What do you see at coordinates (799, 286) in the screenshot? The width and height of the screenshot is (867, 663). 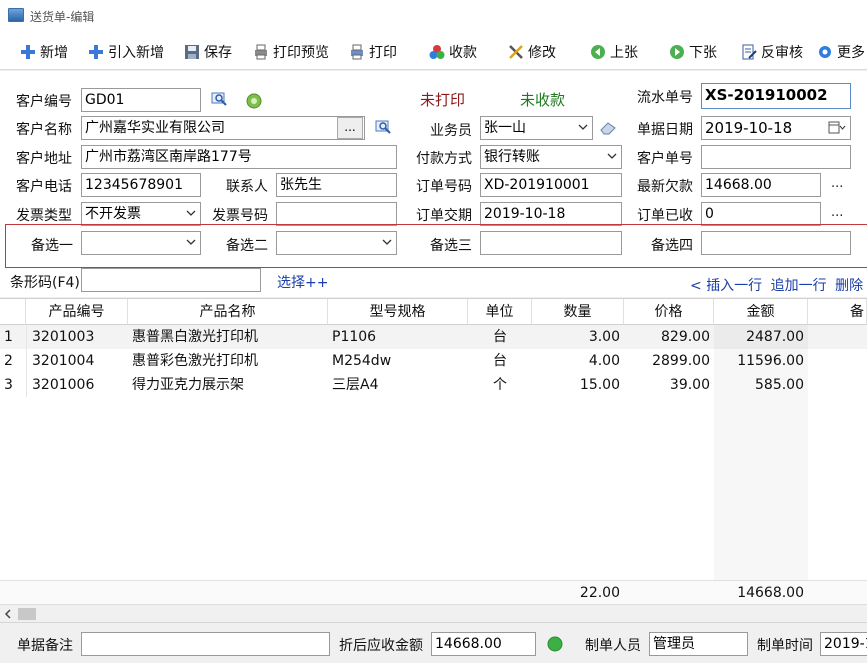 I see `append-row-link: 追加一行` at bounding box center [799, 286].